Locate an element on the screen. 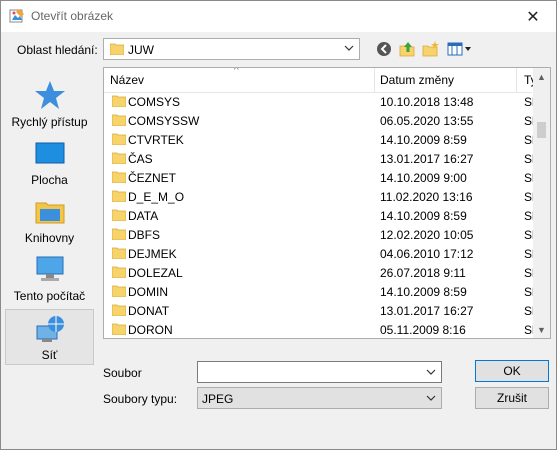 Image resolution: width=557 pixels, height=450 pixels. file-name: DBFS is located at coordinates (144, 235).